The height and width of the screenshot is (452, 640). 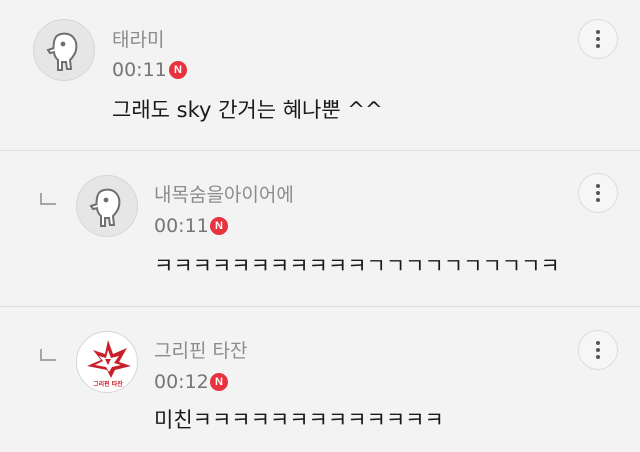 What do you see at coordinates (107, 362) in the screenshot?
I see `avatar: 그리핀 타잔` at bounding box center [107, 362].